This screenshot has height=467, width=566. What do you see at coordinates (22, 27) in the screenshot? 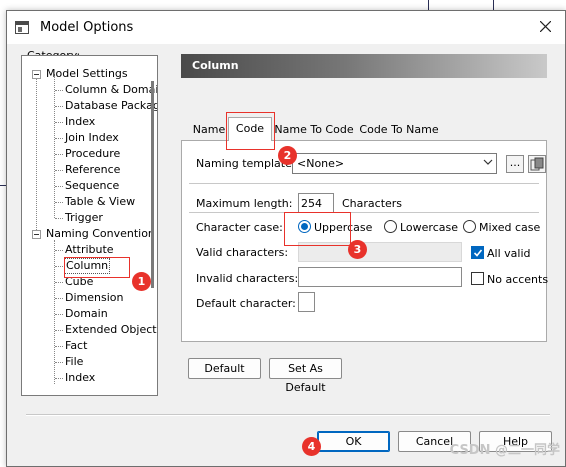
I see `app-icon` at bounding box center [22, 27].